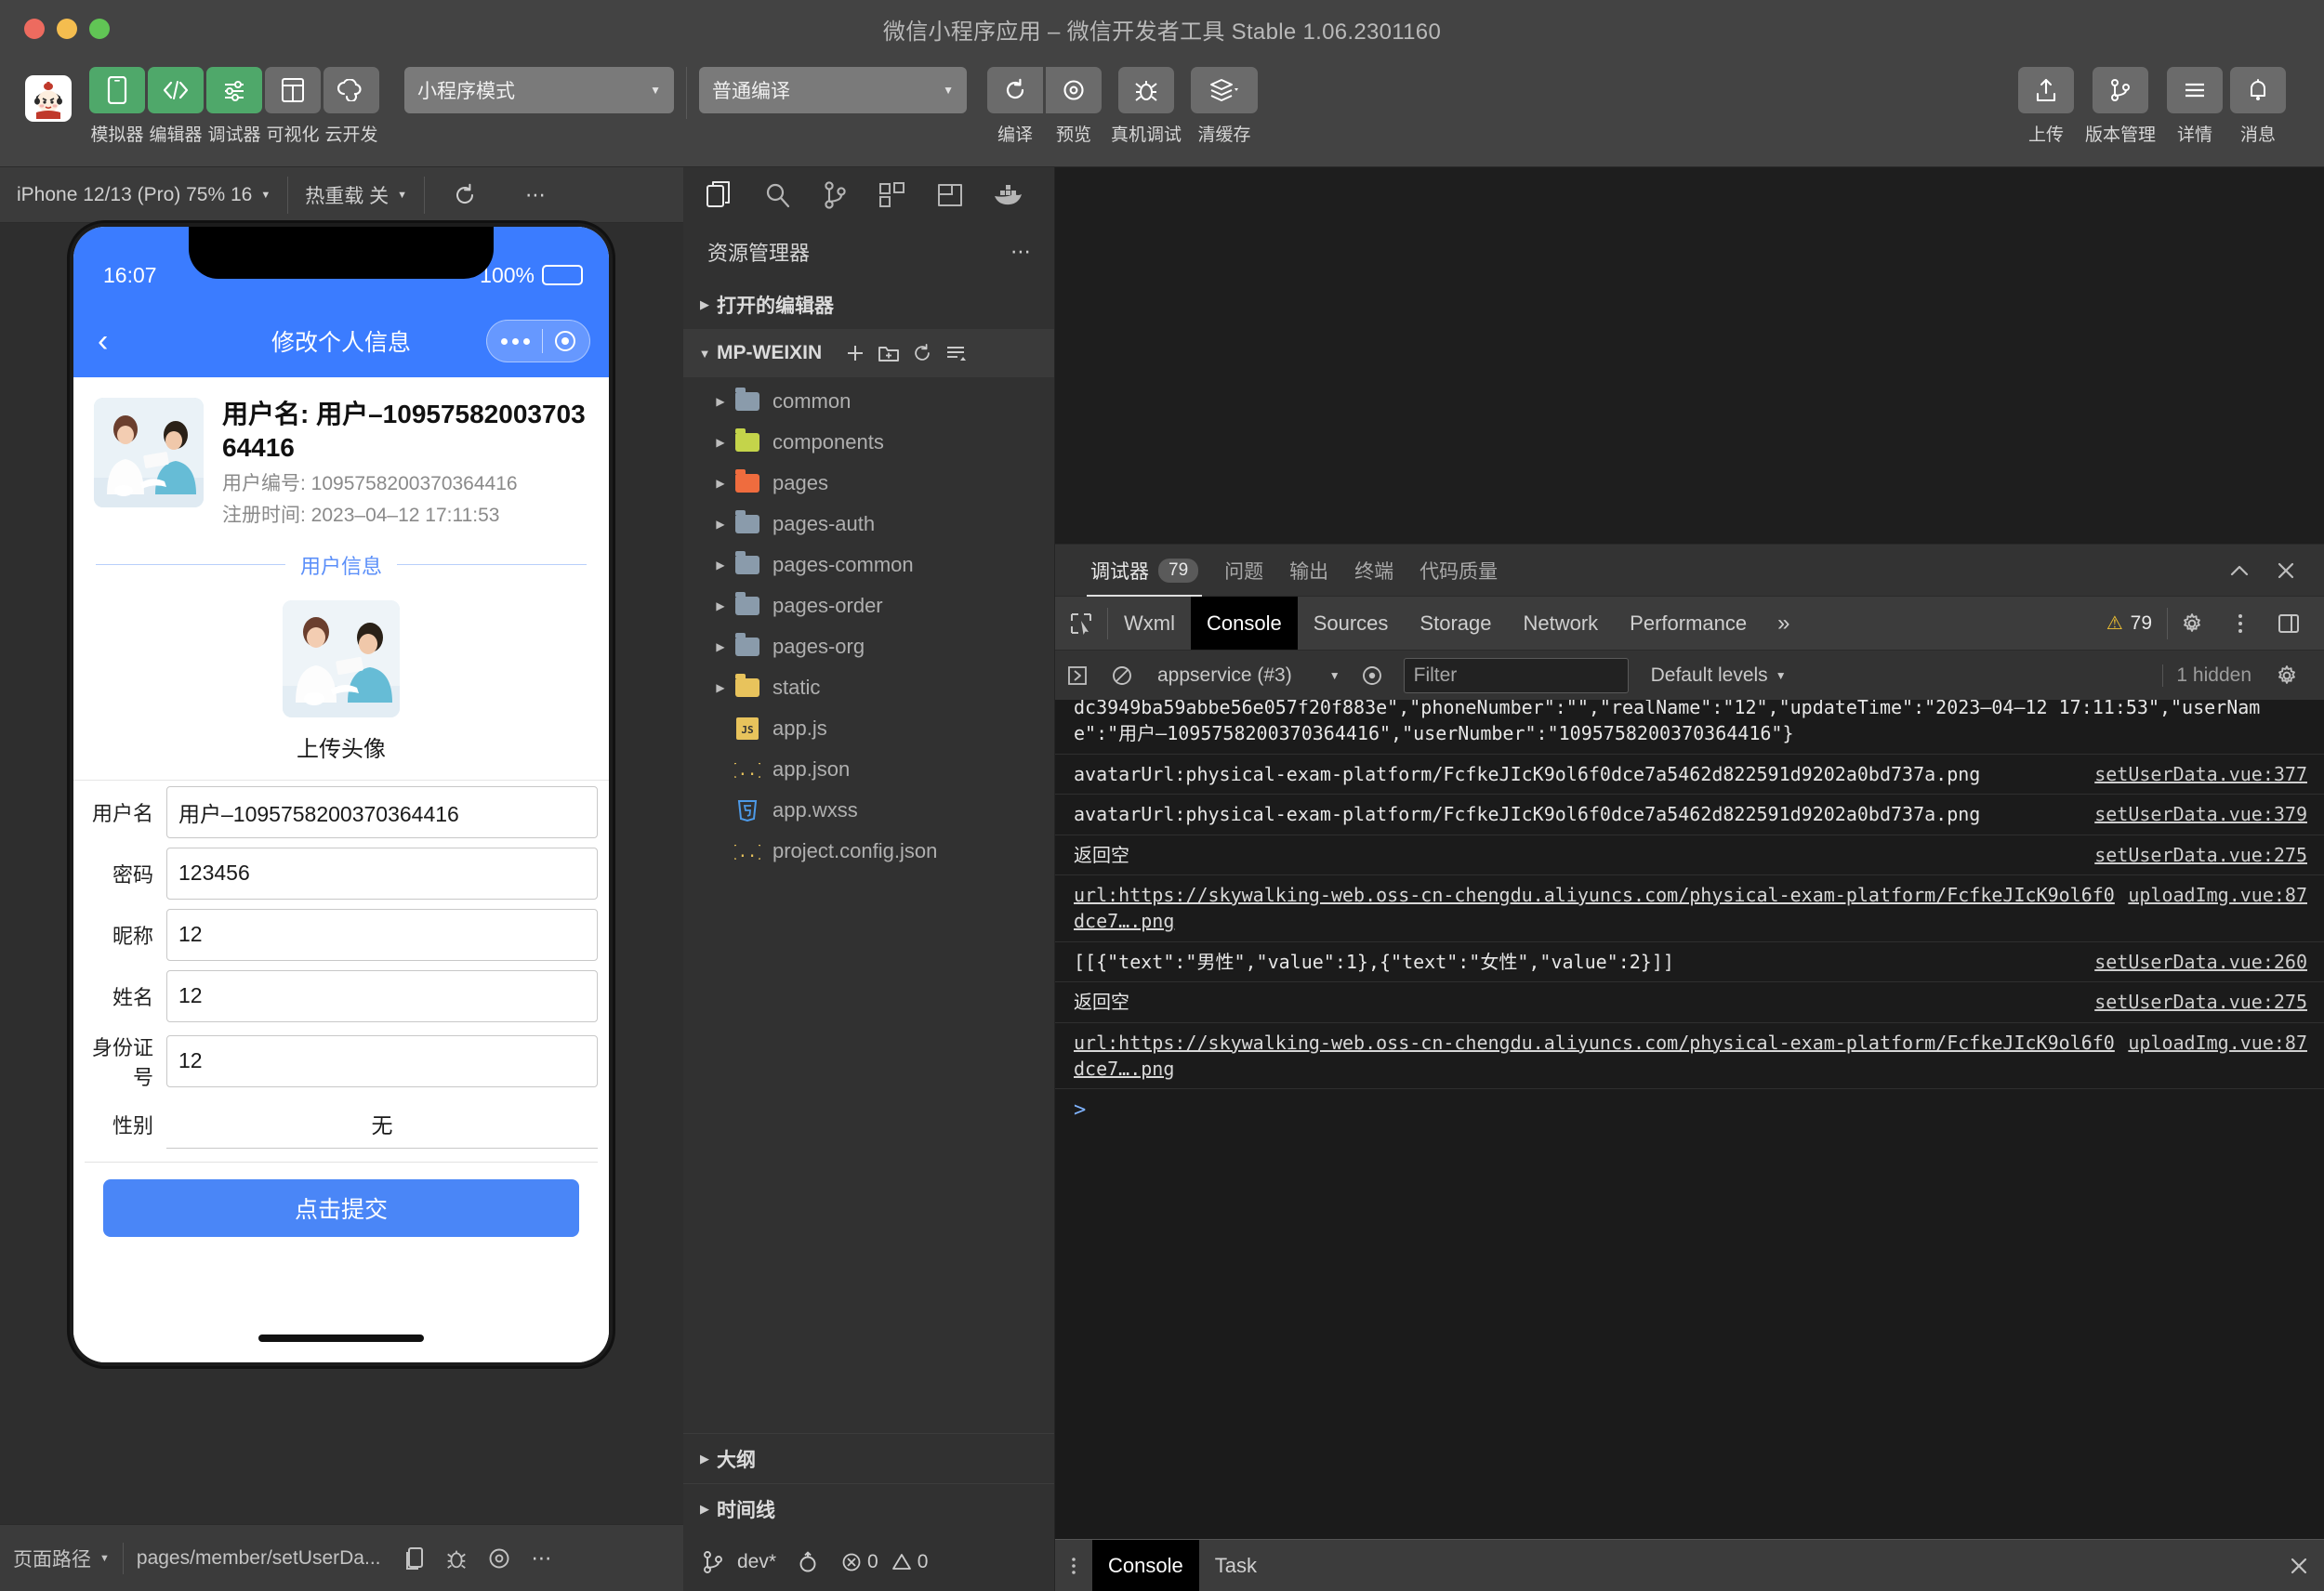  I want to click on toolbar-item-upload: 上传, so click(2046, 106).